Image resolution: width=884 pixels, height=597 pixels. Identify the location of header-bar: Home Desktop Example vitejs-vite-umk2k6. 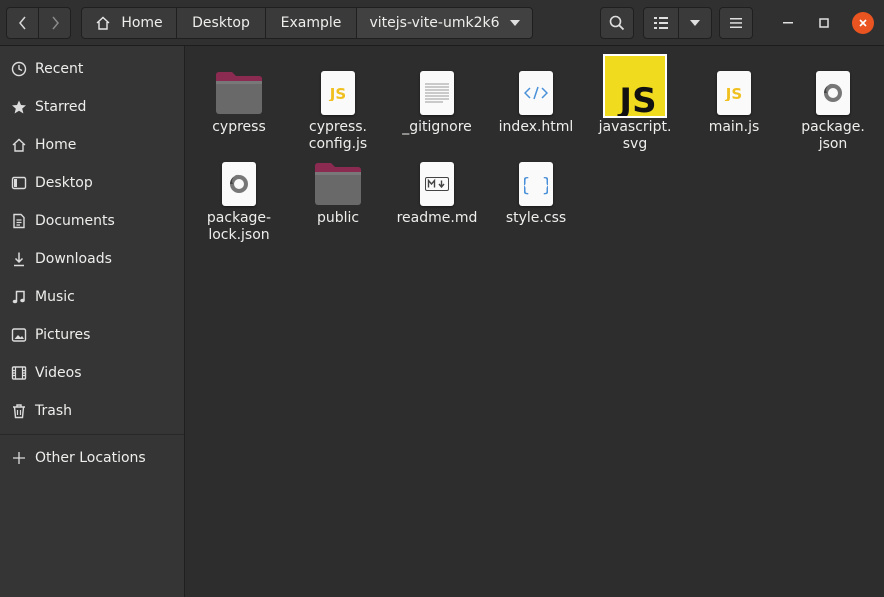
(442, 23).